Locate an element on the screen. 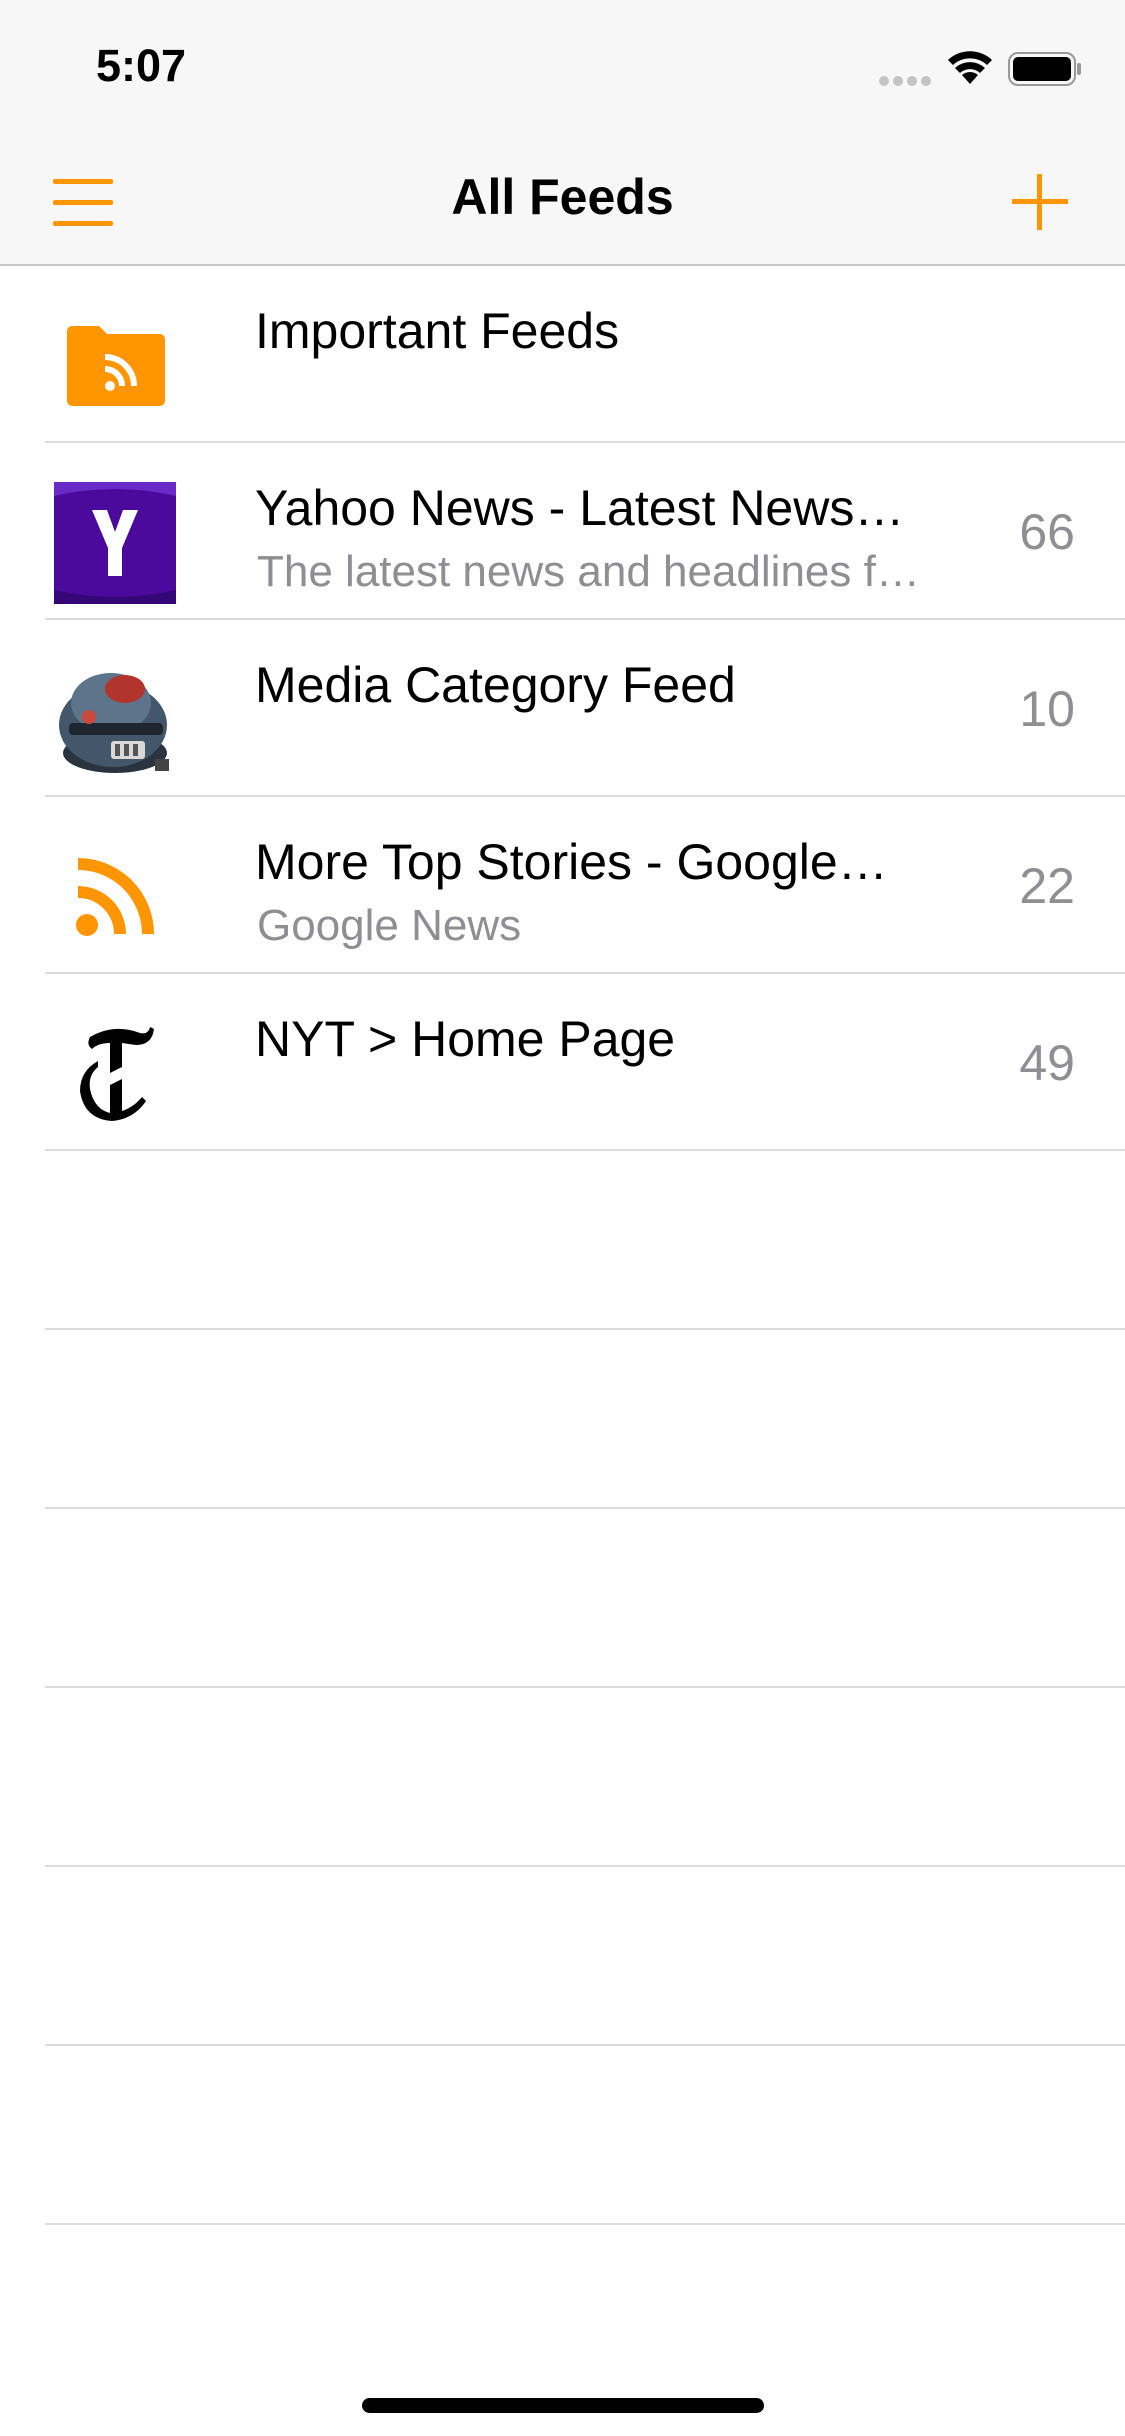  navigation-bar: All Feeds is located at coordinates (562, 199).